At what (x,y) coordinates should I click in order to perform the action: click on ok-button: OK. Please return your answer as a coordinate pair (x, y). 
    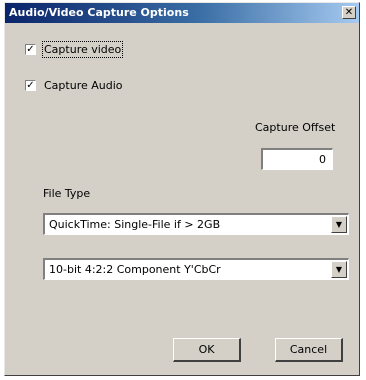
    Looking at the image, I should click on (207, 350).